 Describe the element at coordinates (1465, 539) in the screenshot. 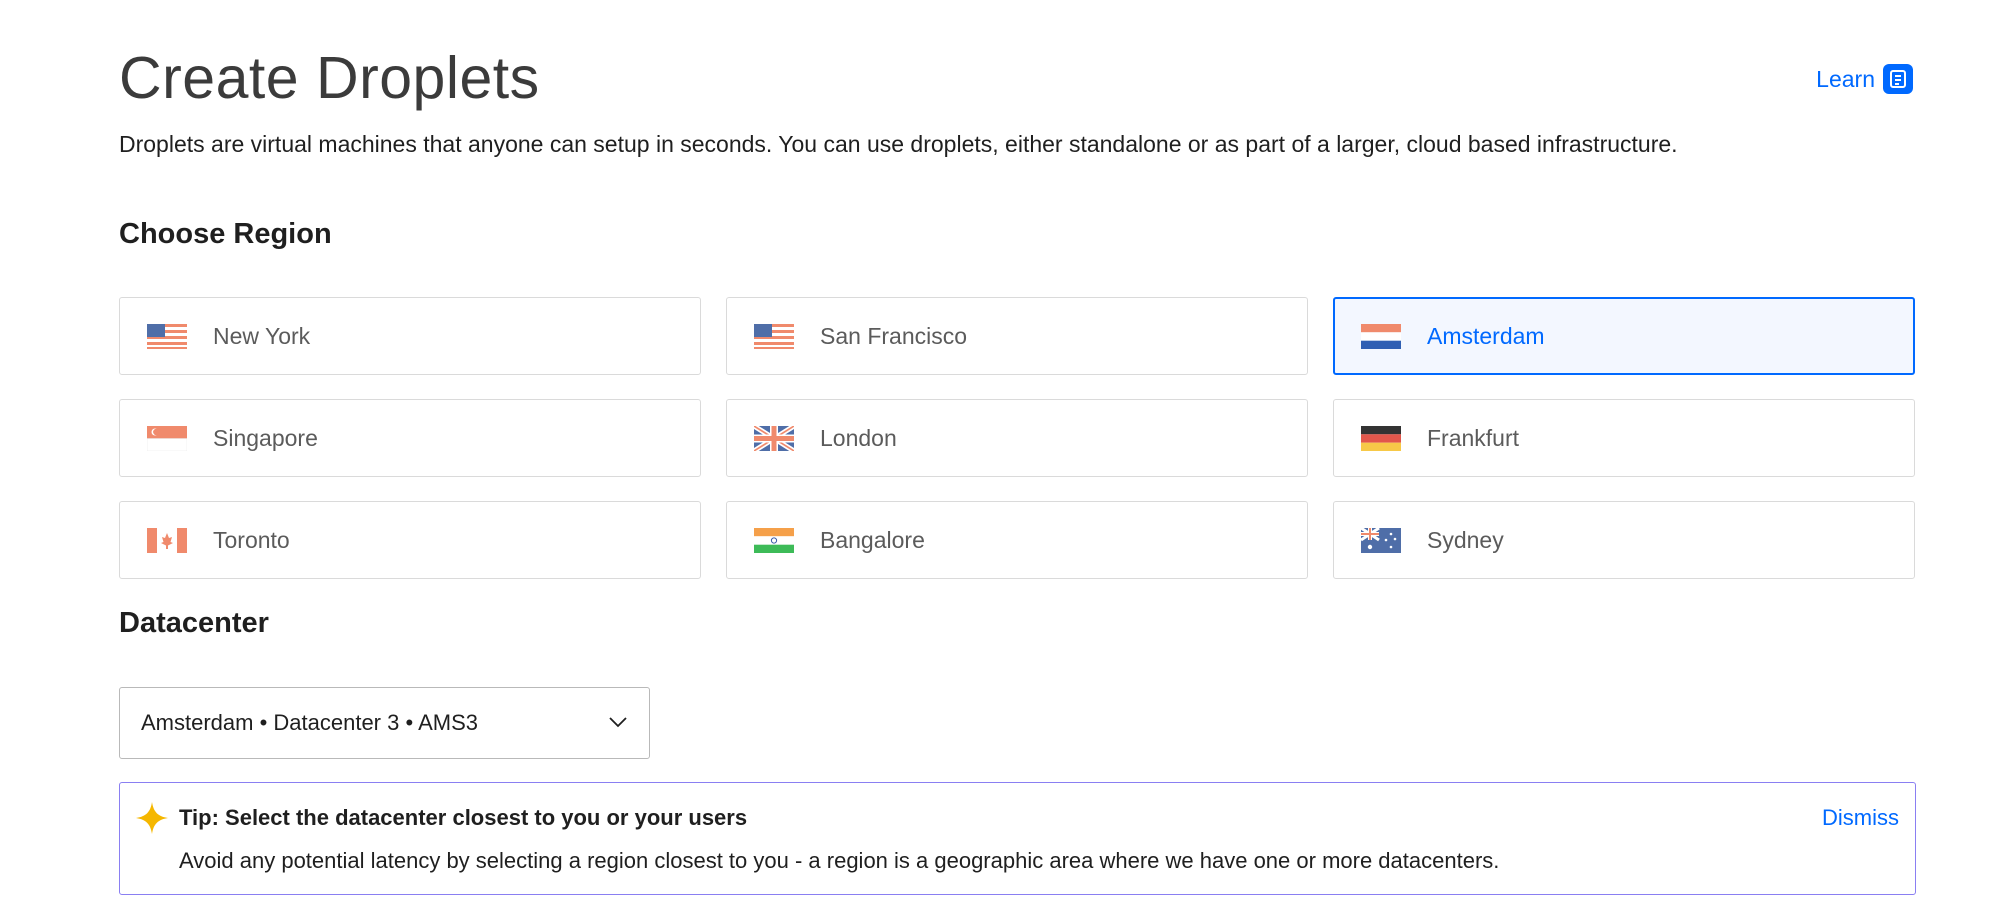

I see `region-label: Sydney` at that location.